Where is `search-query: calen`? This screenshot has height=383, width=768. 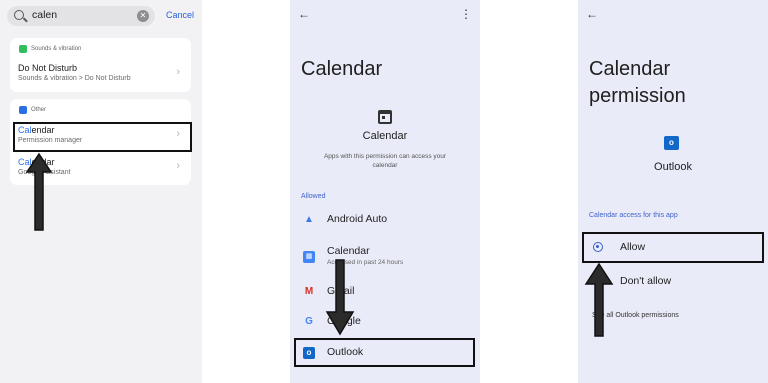
search-query: calen is located at coordinates (44, 15).